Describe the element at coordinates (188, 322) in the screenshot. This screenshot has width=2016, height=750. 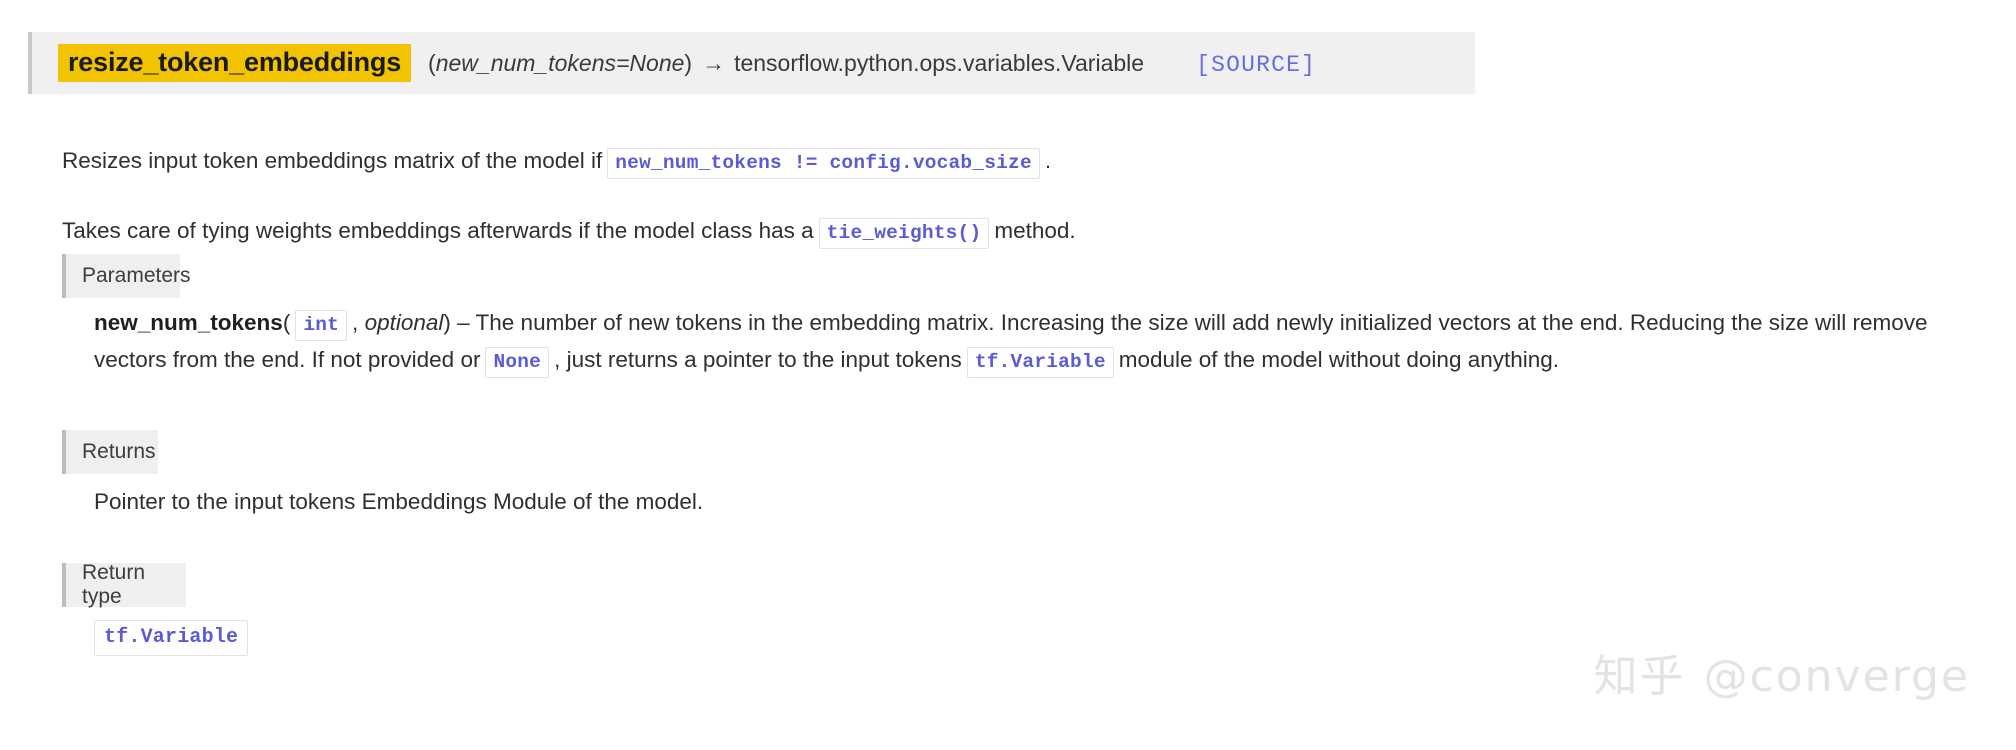
I see `parameter-name: new_num_tokens` at that location.